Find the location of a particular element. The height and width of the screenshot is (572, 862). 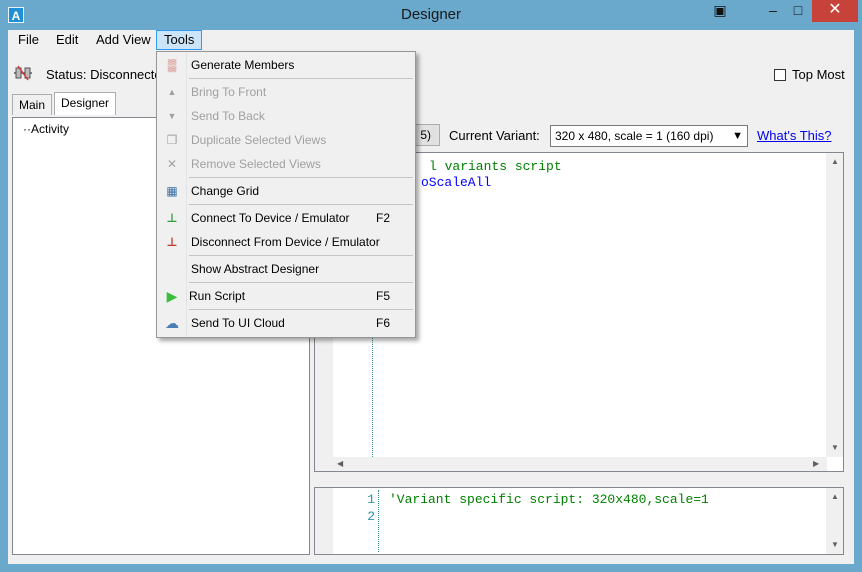

horizontal-scrollbar: ◀ ▶ is located at coordinates (580, 464).